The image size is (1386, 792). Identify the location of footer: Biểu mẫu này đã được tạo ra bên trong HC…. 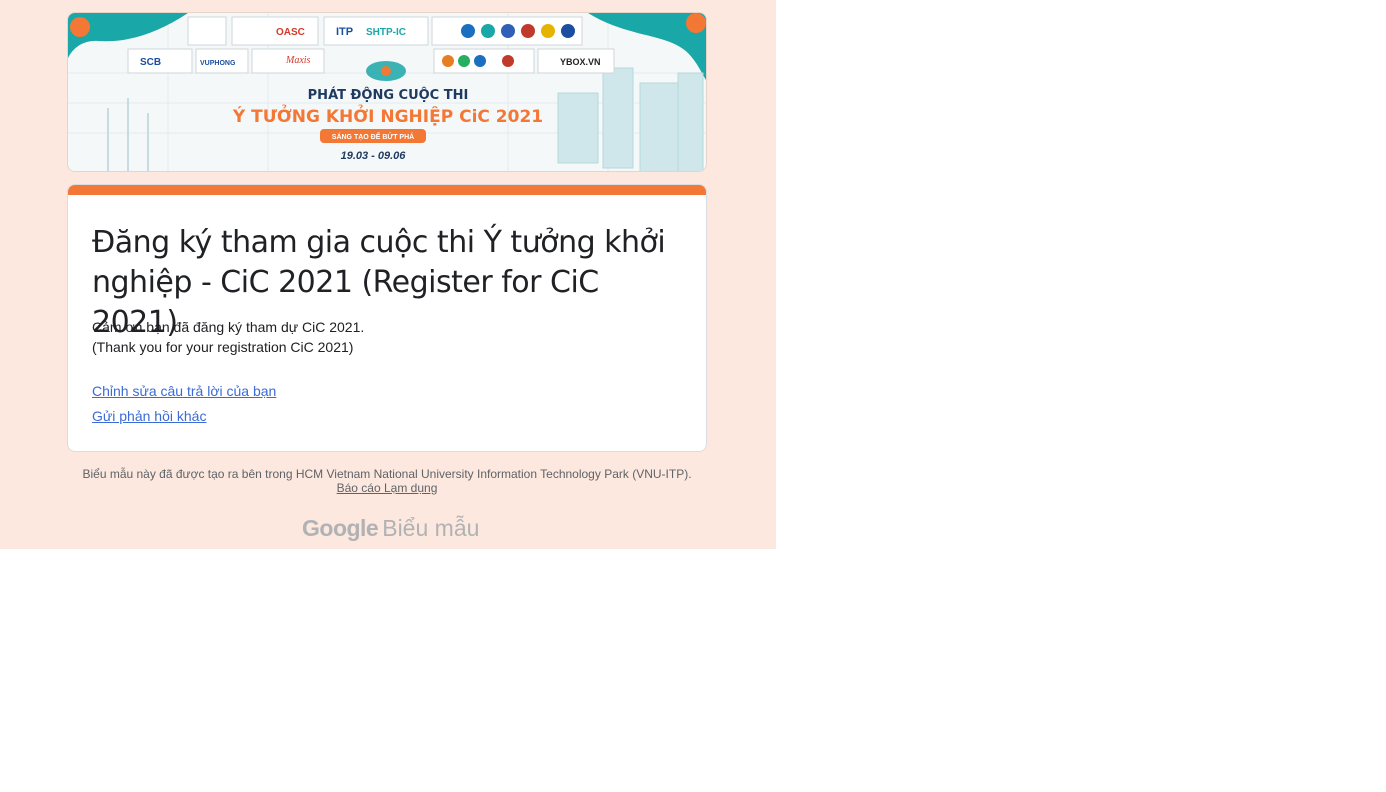
(387, 481).